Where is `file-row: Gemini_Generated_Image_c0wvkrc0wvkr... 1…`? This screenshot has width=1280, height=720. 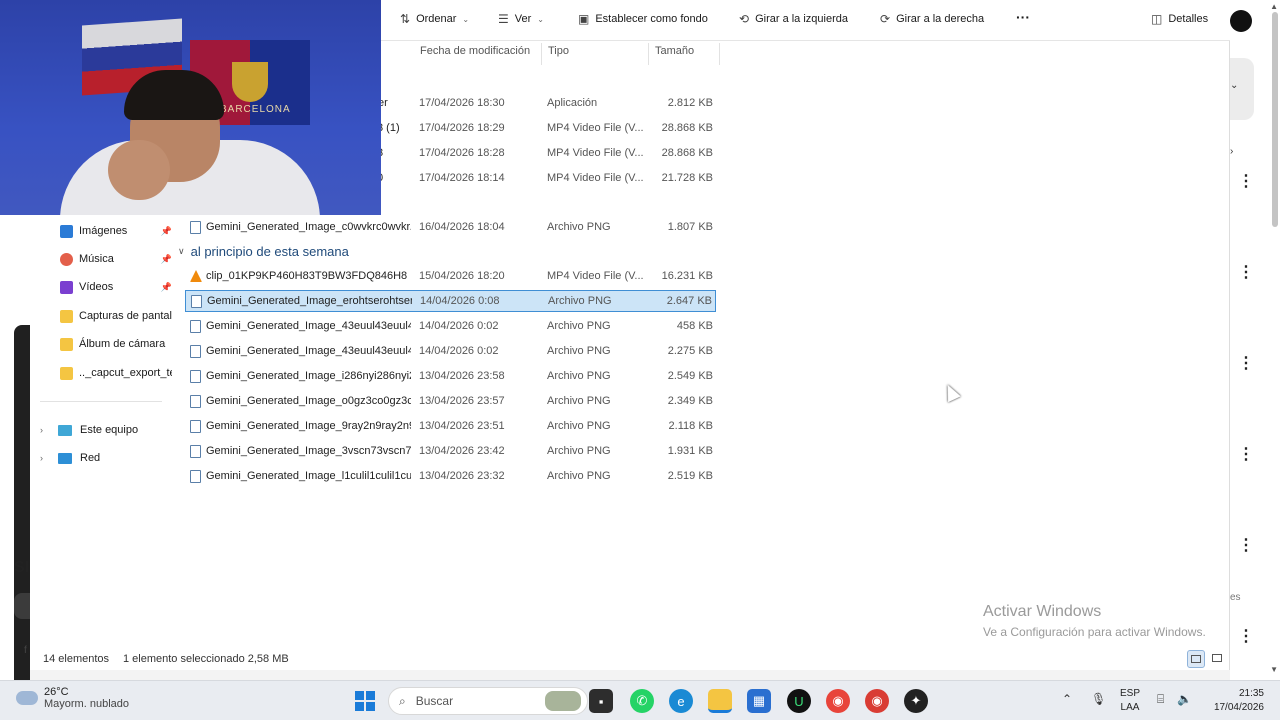
file-row: Gemini_Generated_Image_c0wvkrc0wvkr... 1… is located at coordinates (450, 228).